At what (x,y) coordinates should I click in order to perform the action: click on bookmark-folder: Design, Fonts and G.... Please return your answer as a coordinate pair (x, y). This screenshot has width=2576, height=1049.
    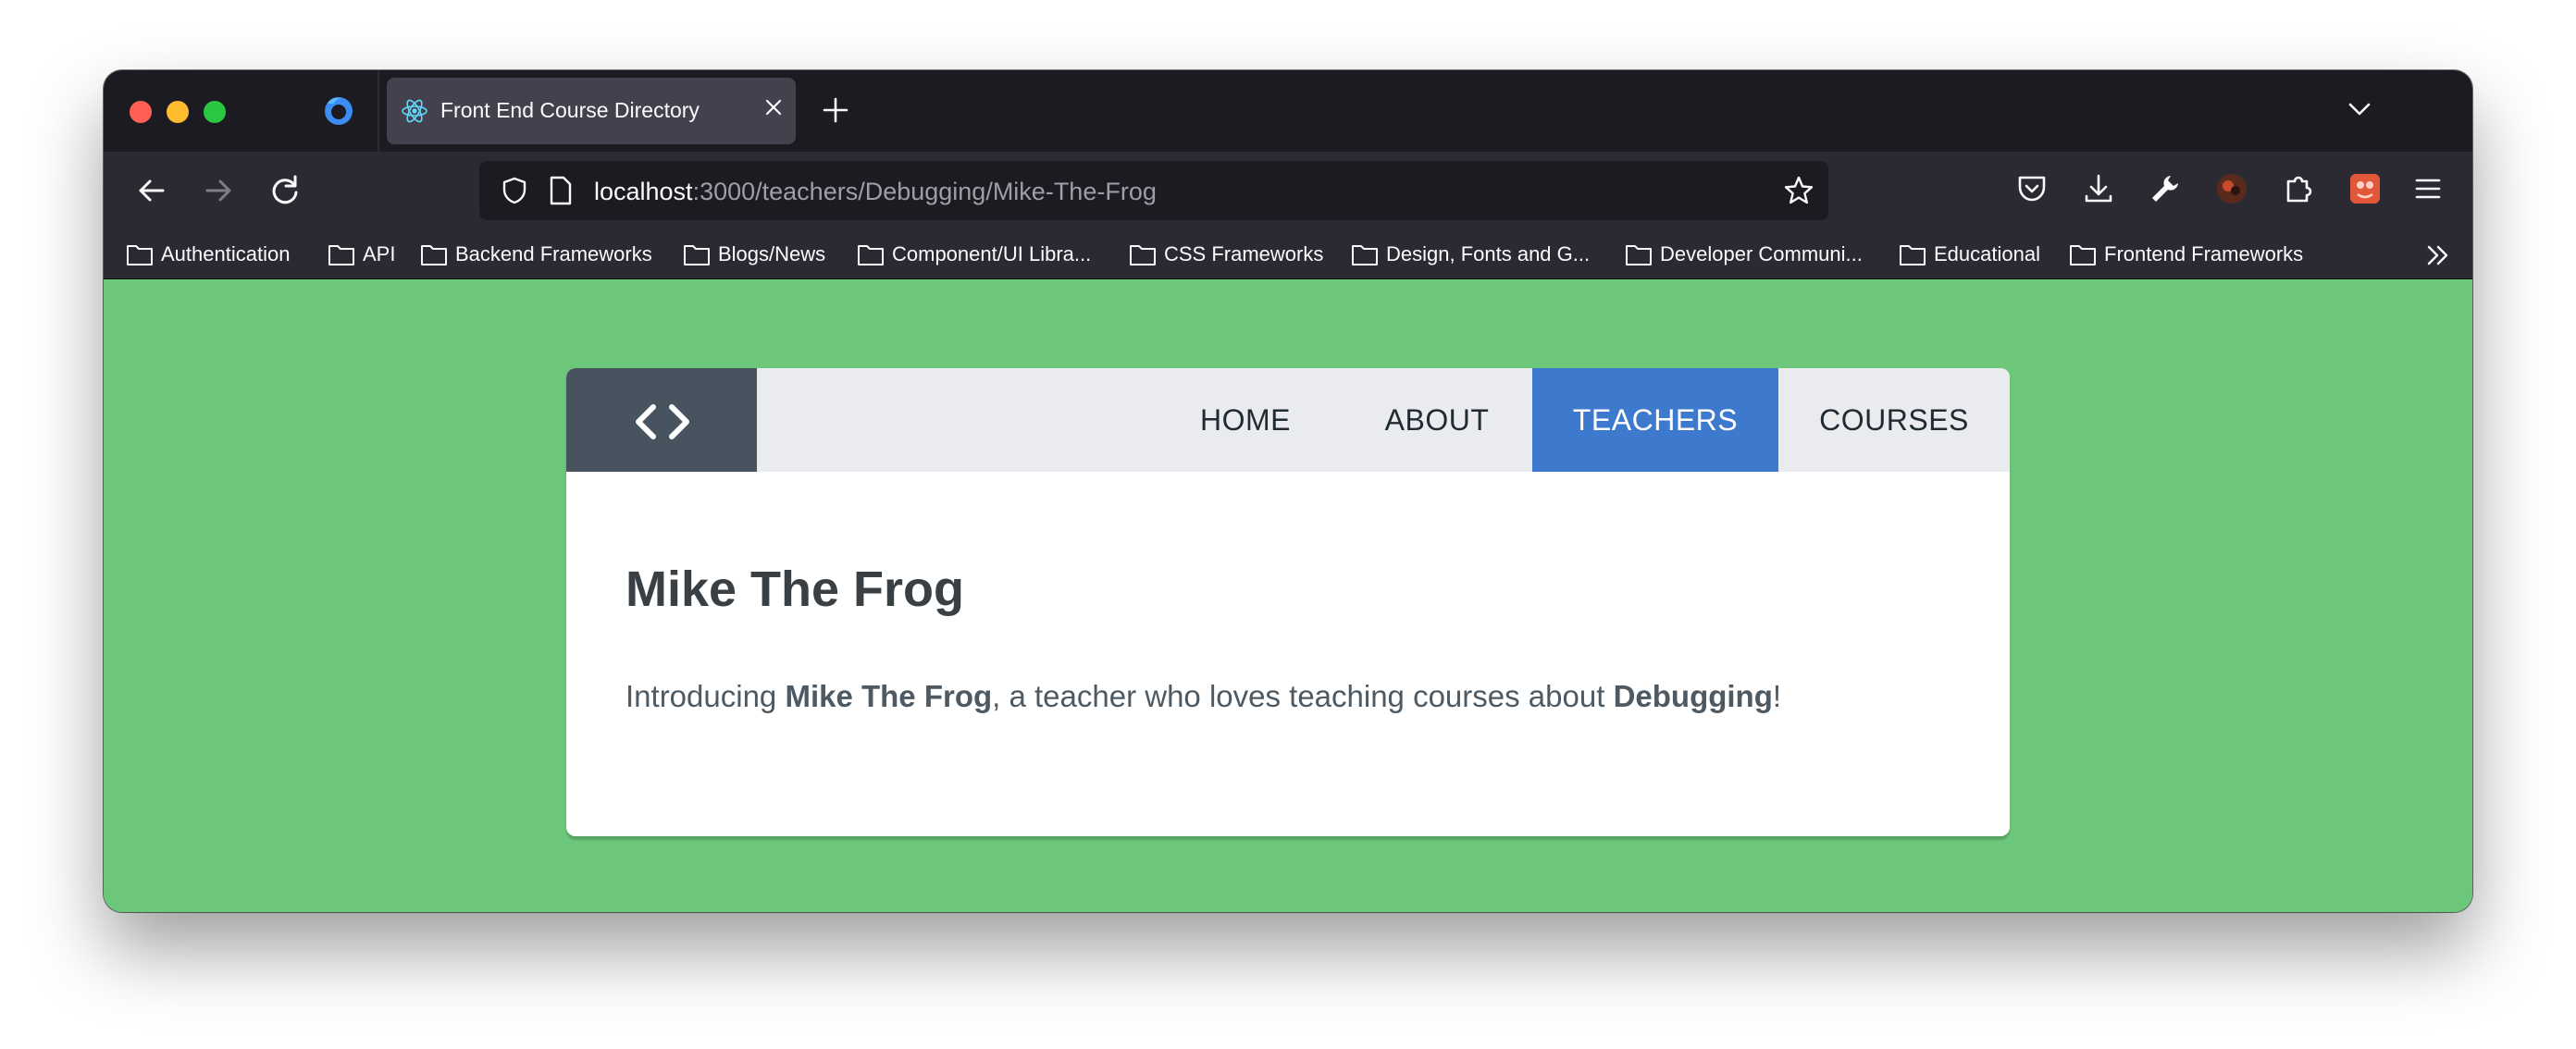
    Looking at the image, I should click on (1470, 254).